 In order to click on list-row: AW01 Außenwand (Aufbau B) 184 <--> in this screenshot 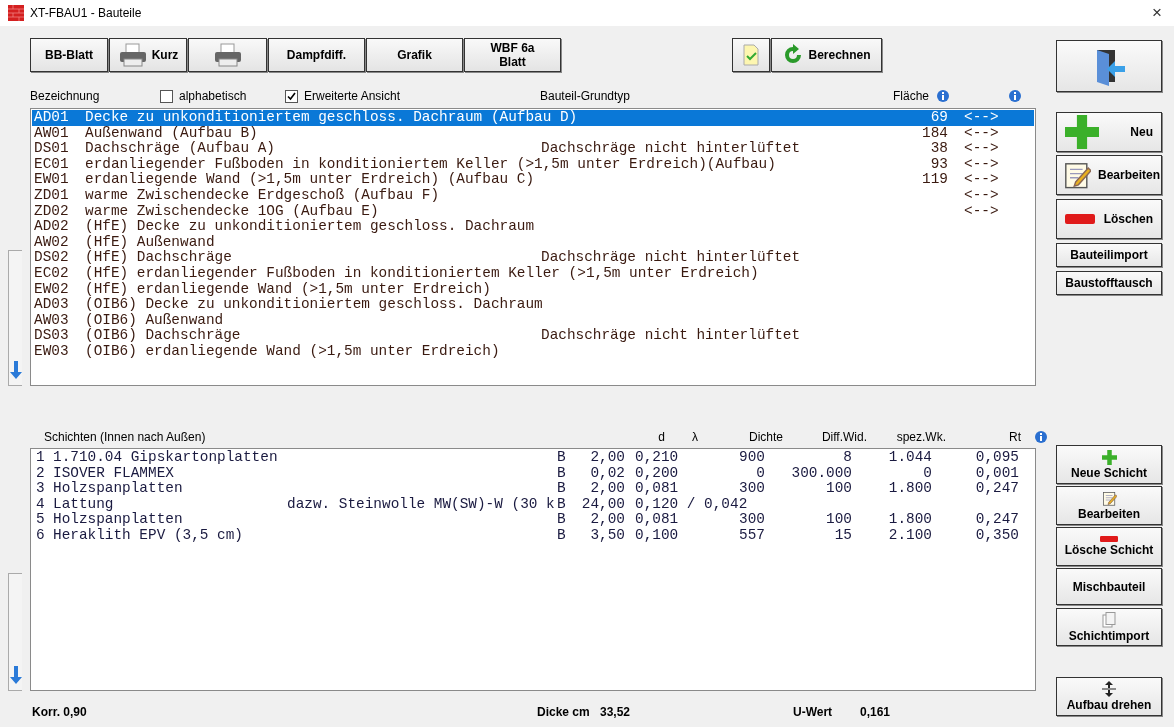, I will do `click(533, 133)`.